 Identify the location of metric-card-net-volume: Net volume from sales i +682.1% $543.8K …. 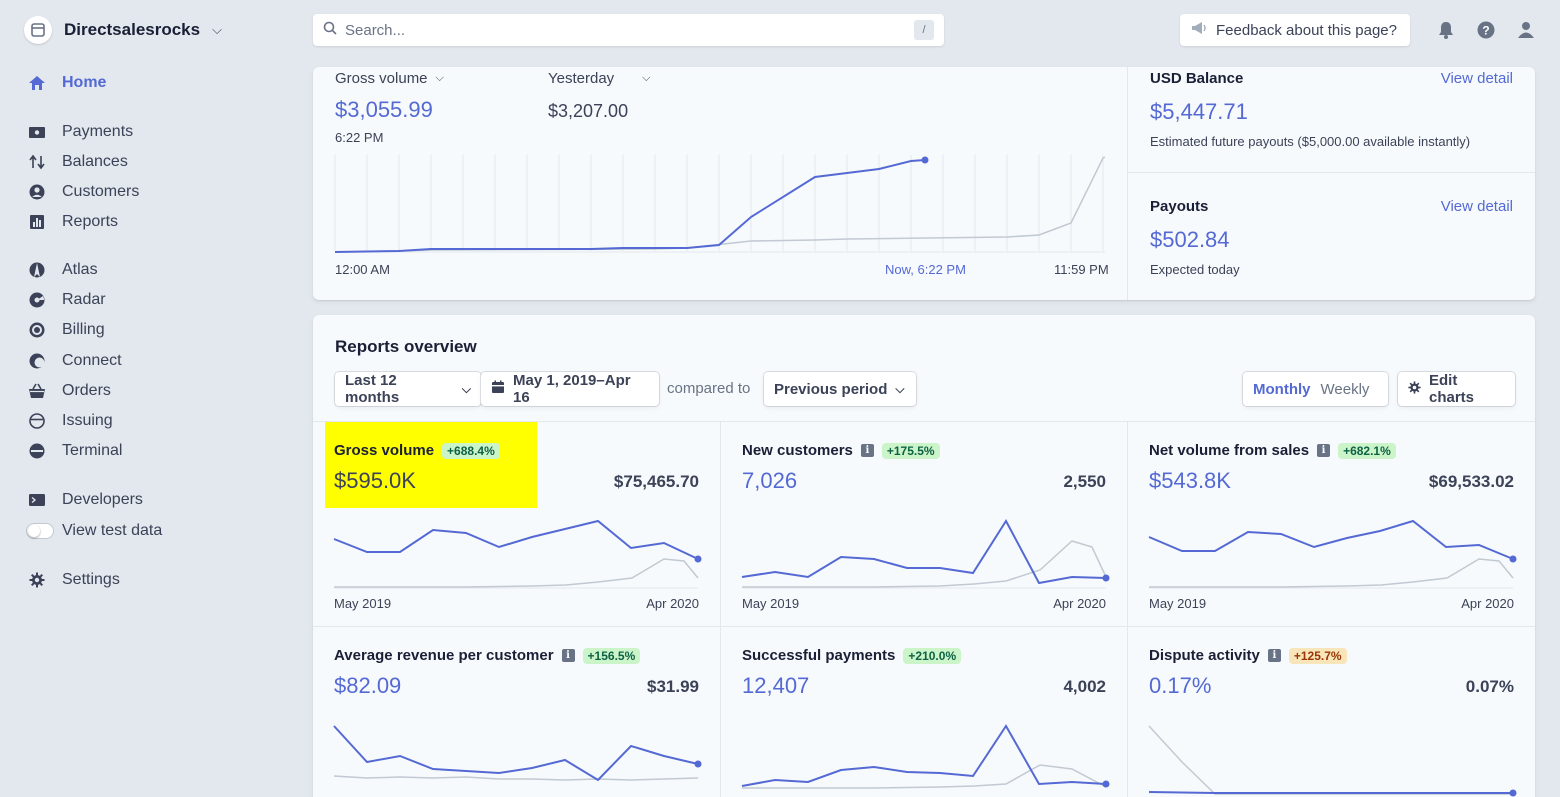
(1331, 523).